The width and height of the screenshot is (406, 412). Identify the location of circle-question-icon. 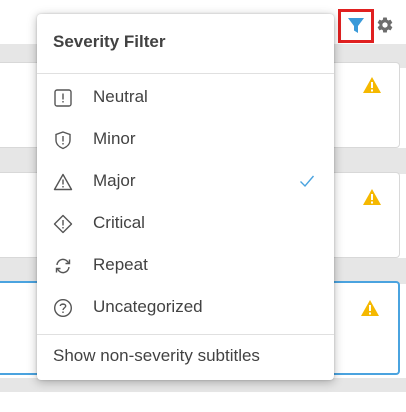
(63, 308).